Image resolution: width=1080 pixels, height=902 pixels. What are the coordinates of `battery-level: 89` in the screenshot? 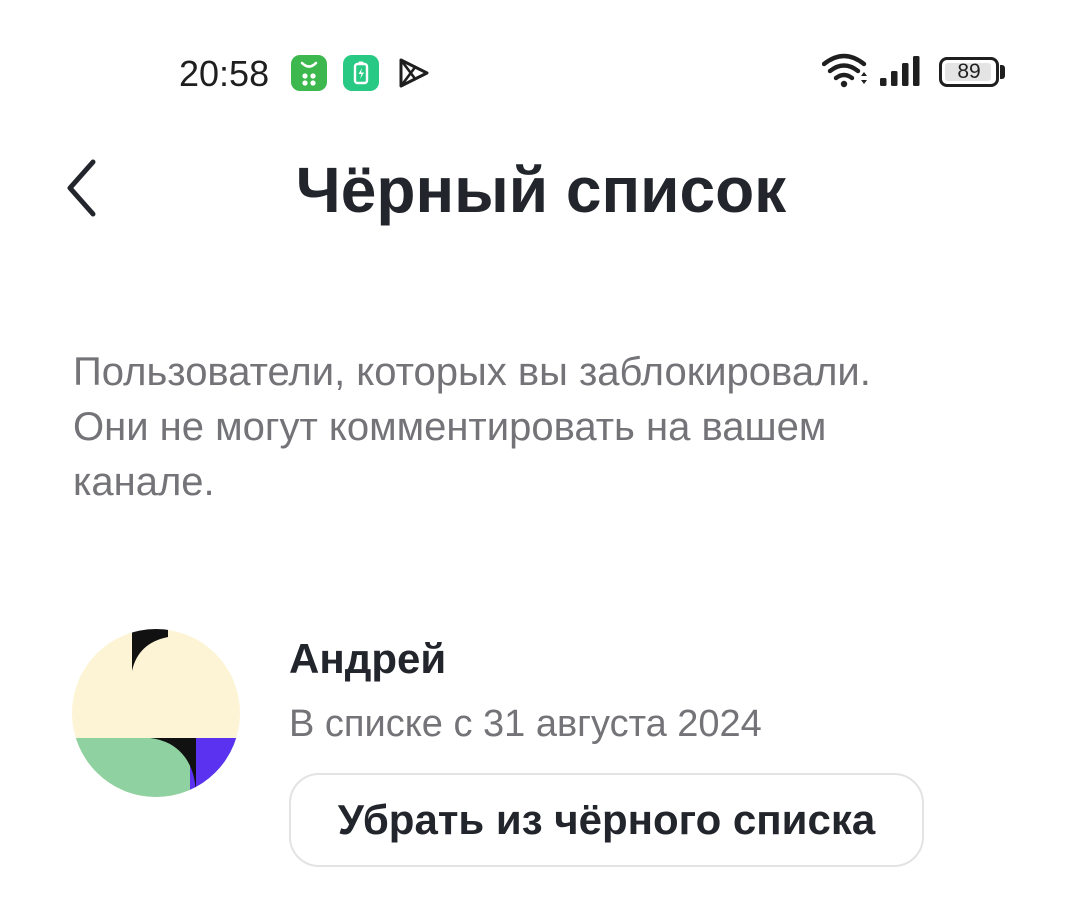 It's located at (969, 71).